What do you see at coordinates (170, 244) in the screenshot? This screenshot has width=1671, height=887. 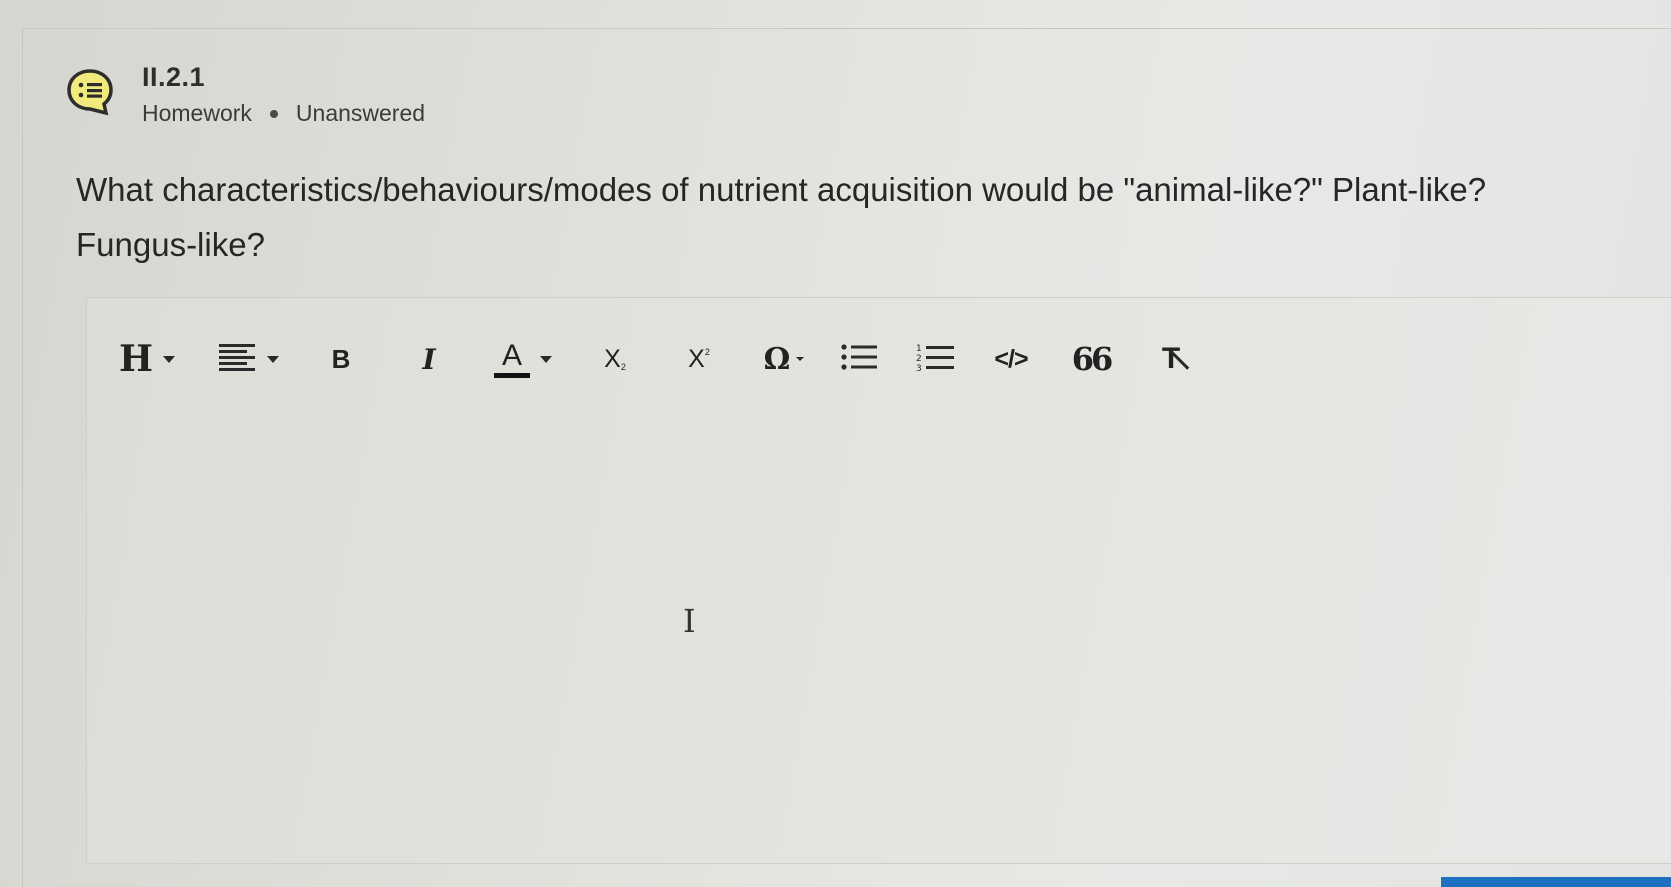 I see `question-text-line-2: Fungus-like?` at bounding box center [170, 244].